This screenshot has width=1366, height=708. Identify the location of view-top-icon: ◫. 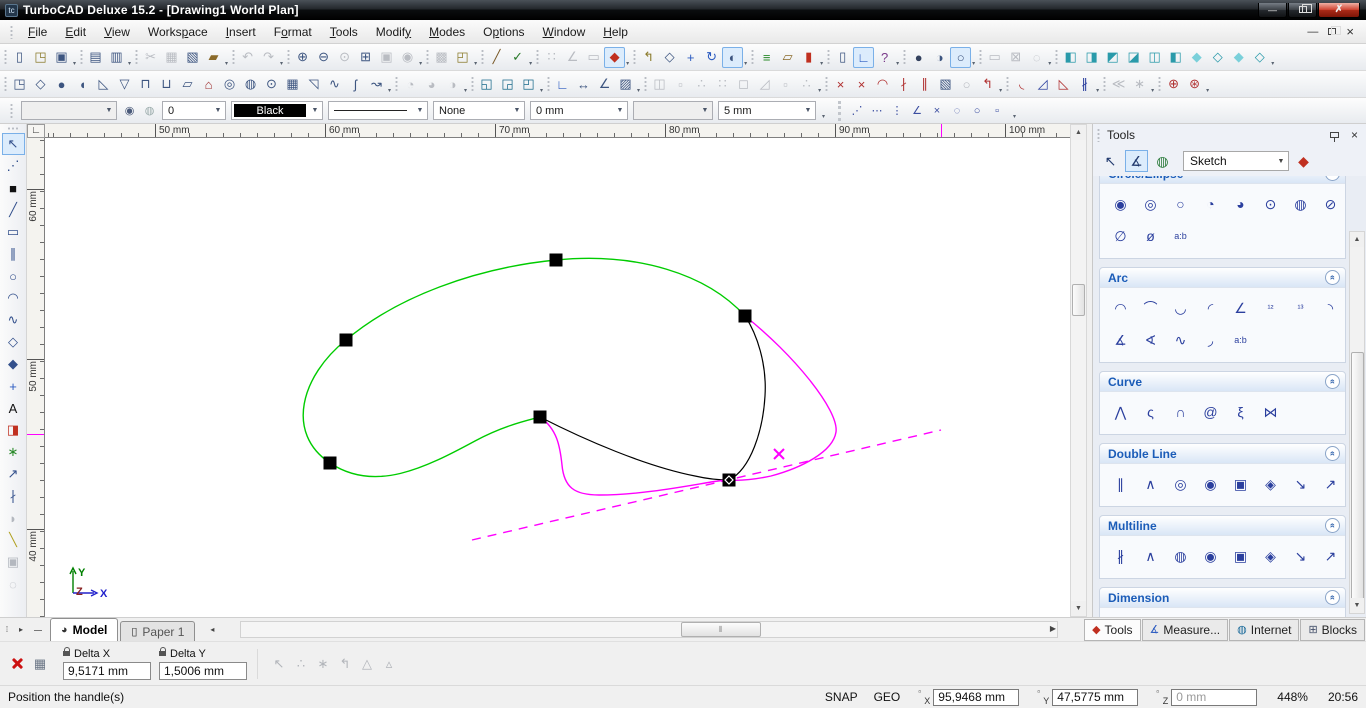
(1154, 57).